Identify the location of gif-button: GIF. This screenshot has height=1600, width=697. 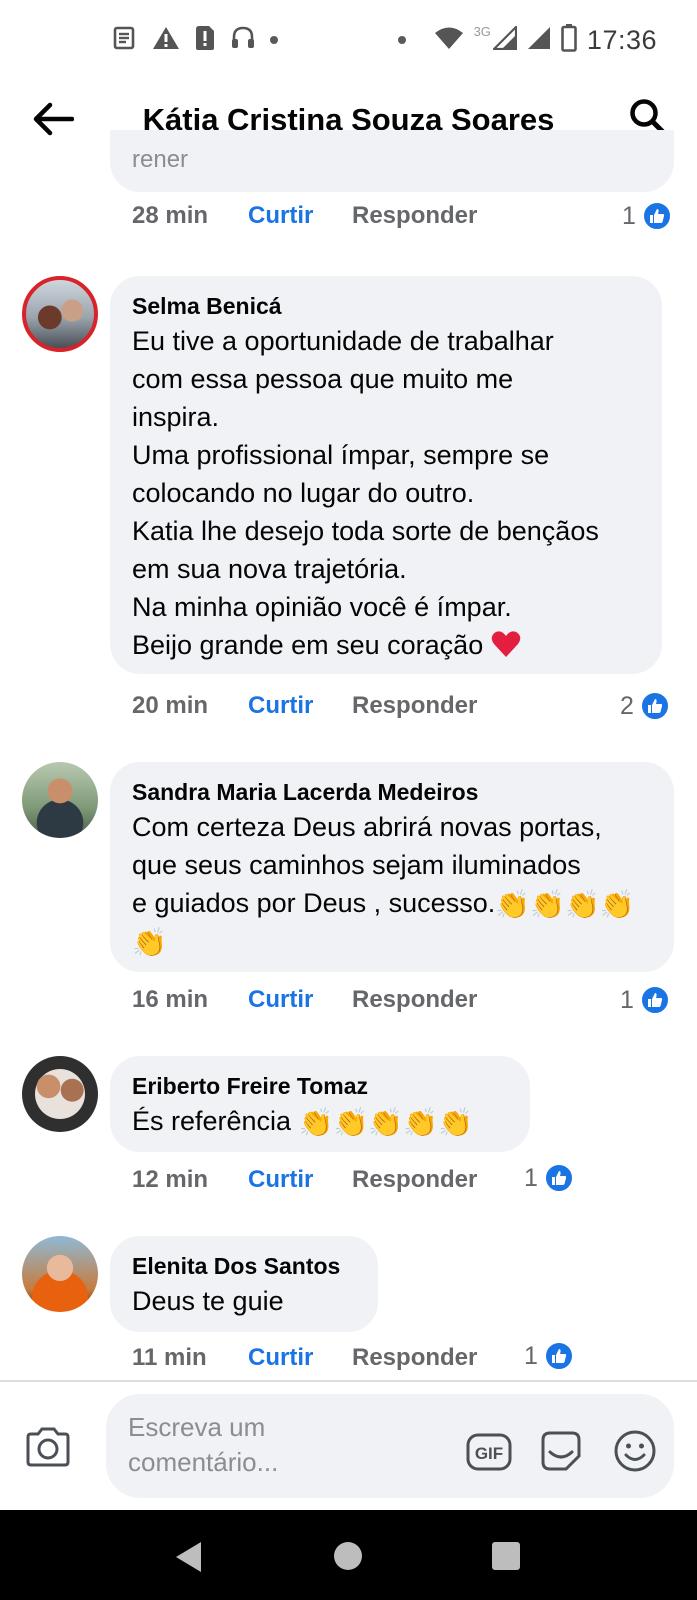
(489, 1452).